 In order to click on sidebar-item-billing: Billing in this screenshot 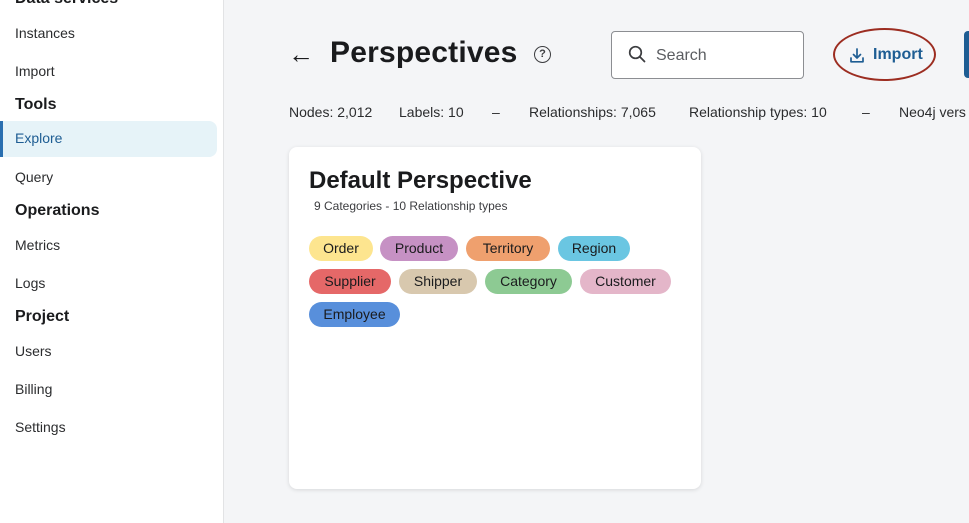, I will do `click(33, 389)`.